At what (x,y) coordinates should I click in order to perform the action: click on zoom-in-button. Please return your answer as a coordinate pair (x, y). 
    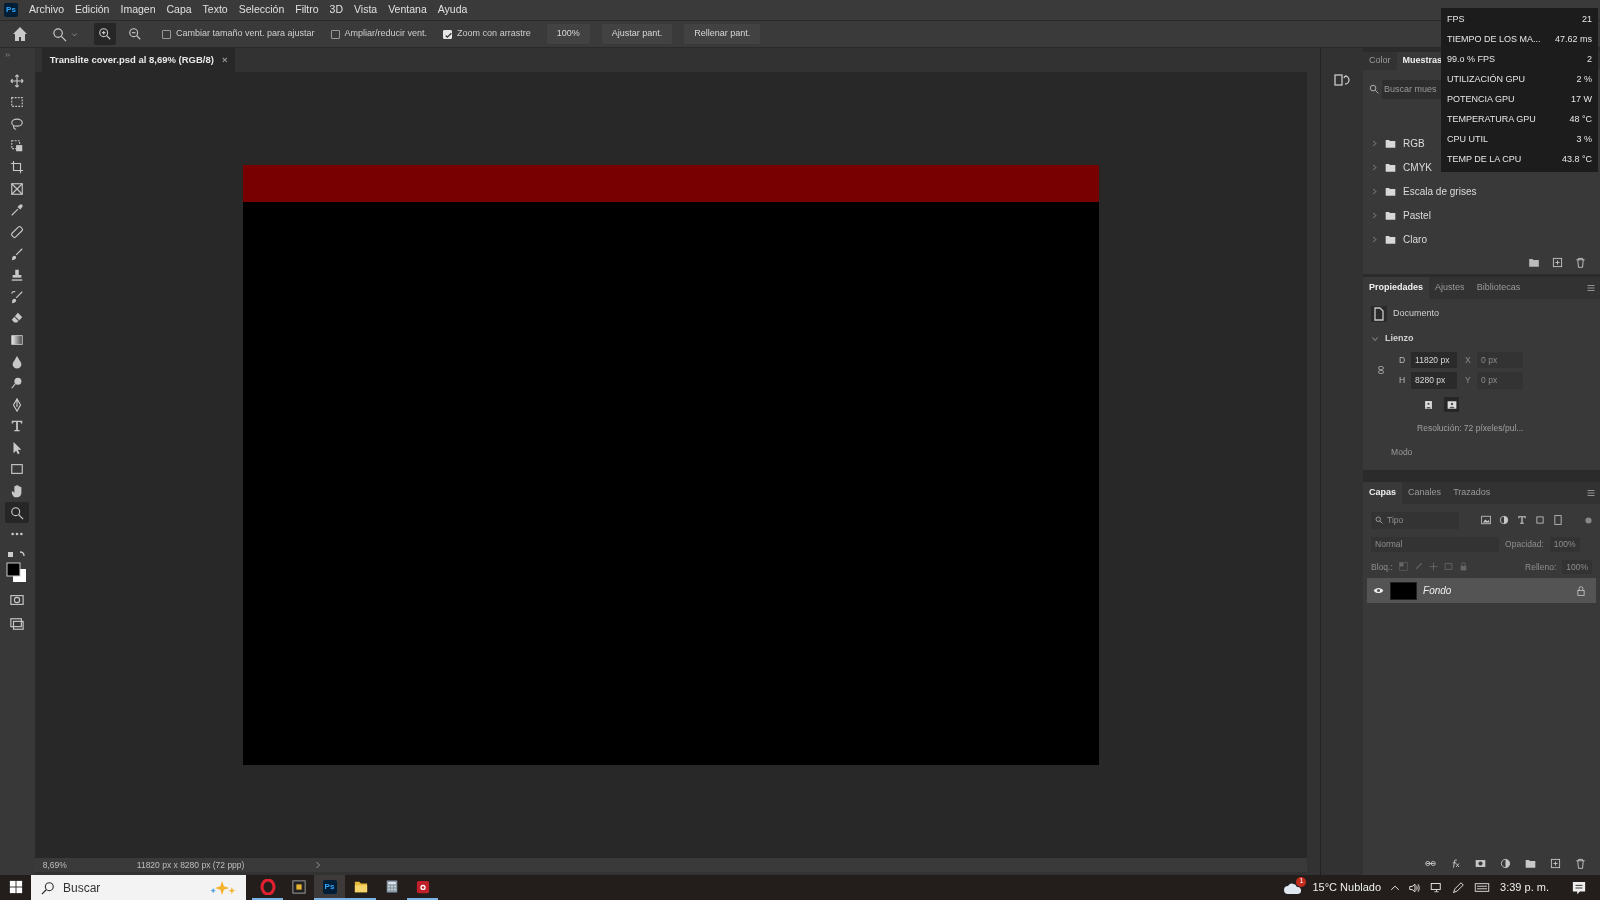
    Looking at the image, I should click on (105, 34).